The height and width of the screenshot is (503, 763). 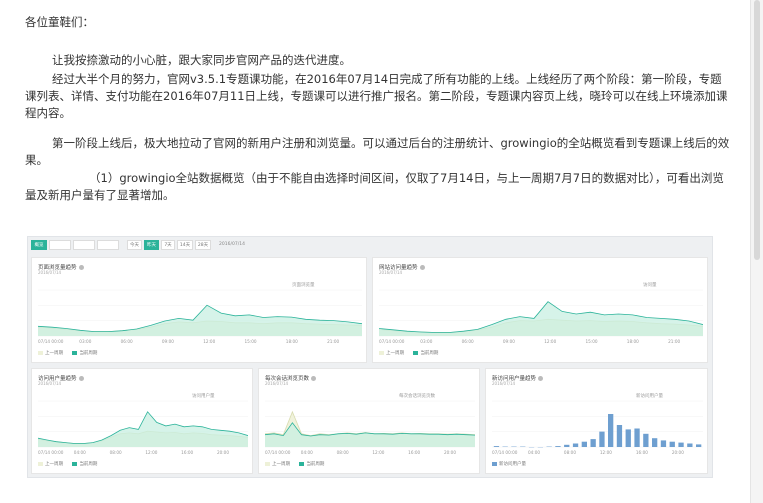 I want to click on dashboard-toolbar: 概览 今天 昨天 7天 14天 28天 2016/07/14, so click(x=370, y=244).